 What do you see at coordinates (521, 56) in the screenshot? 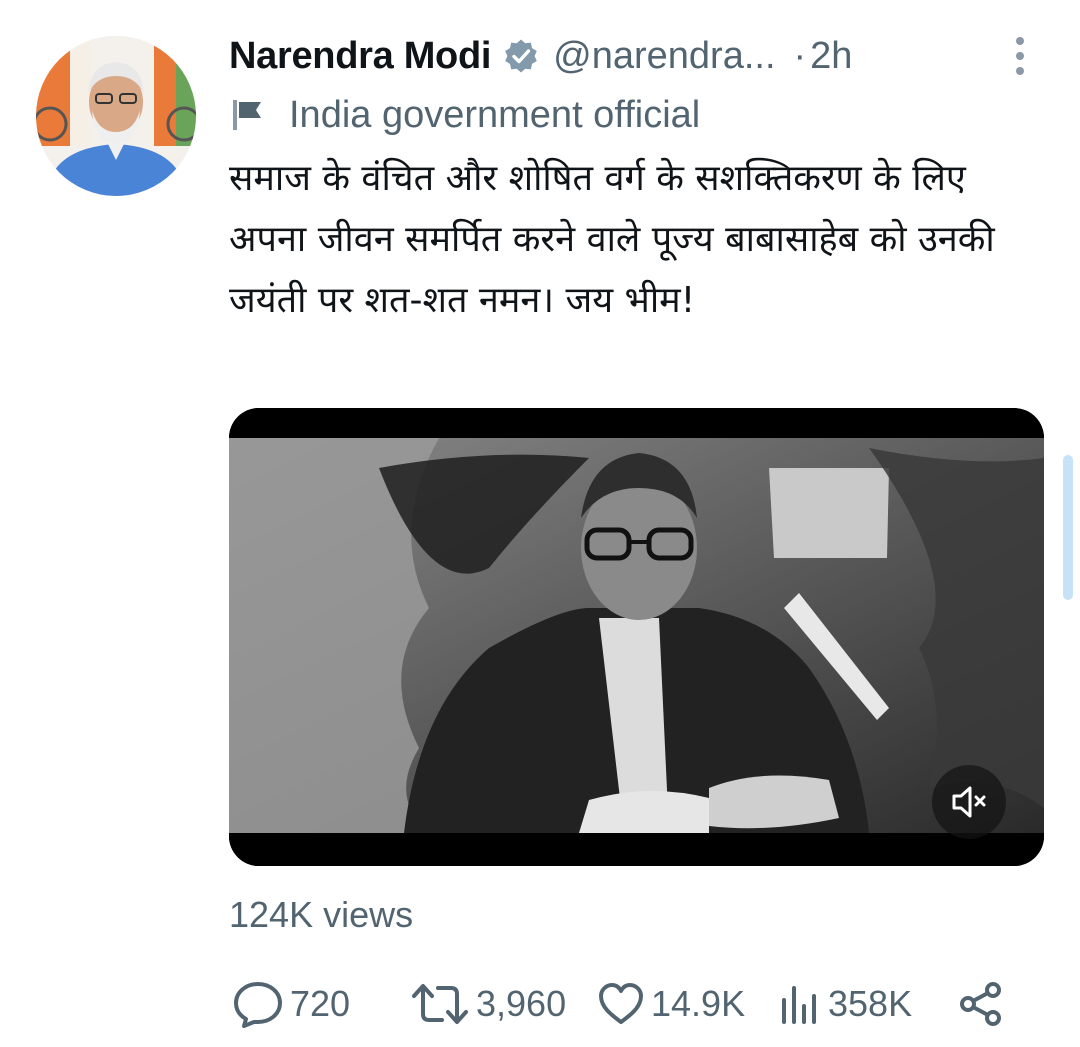
I see `verified-badge-icon` at bounding box center [521, 56].